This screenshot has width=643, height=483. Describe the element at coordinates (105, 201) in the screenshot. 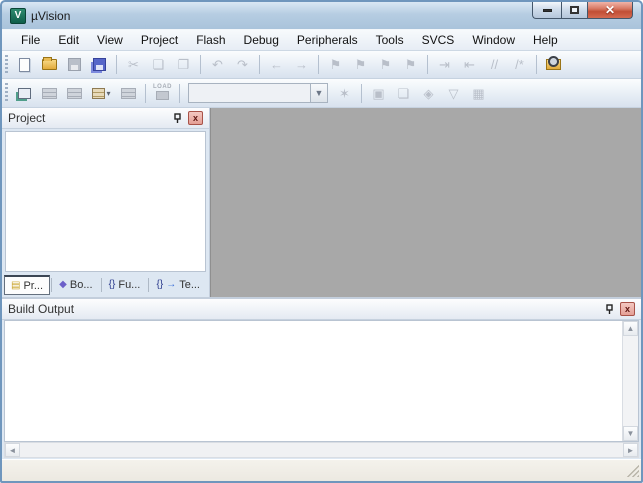

I see `project-tree-area` at that location.